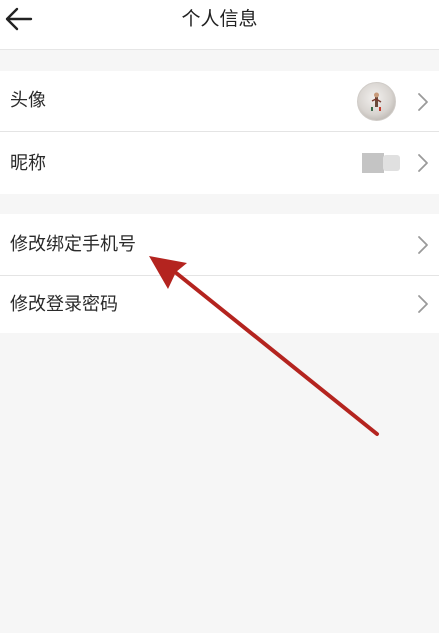 The image size is (439, 633). Describe the element at coordinates (219, 163) in the screenshot. I see `row-nickname: 昵称` at that location.